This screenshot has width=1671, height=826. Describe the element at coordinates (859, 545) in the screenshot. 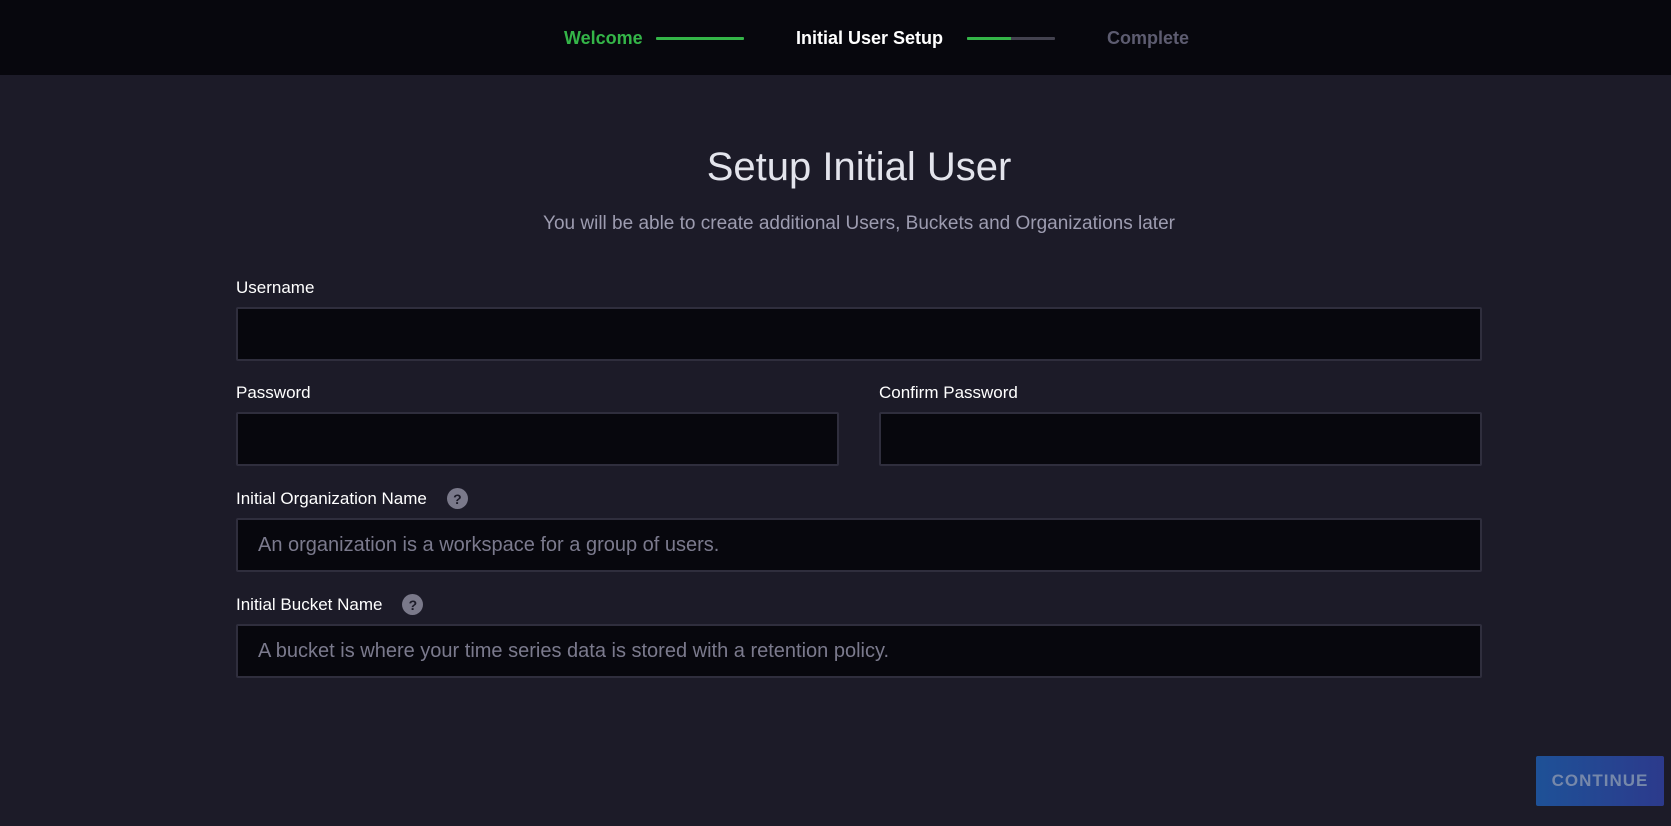

I see `organization-name-input` at that location.